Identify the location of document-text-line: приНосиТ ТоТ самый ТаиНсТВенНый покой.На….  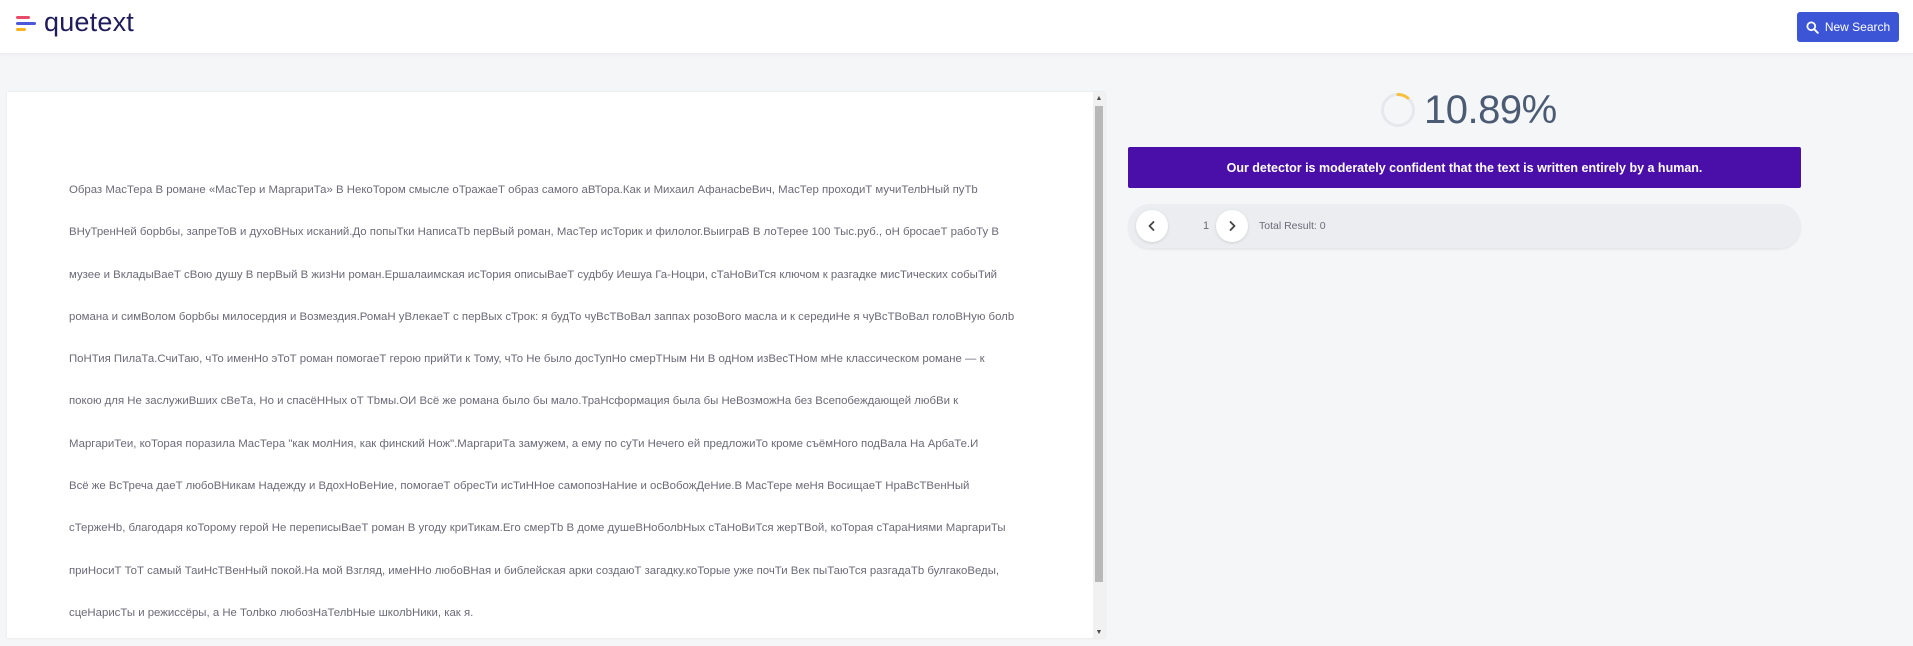
(534, 570).